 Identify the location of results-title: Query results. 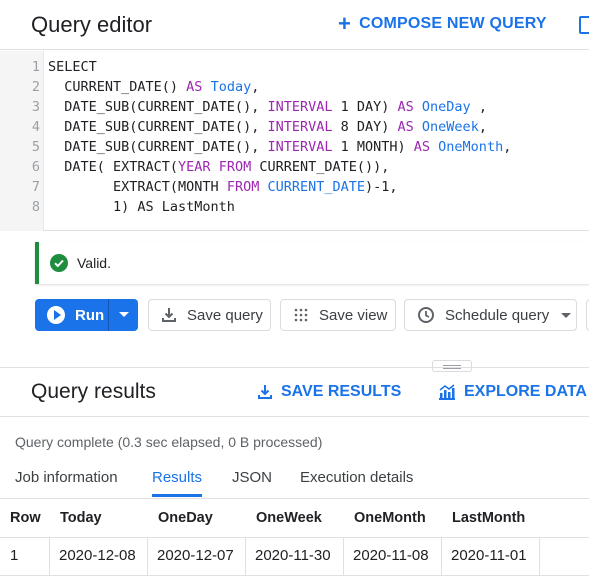
(93, 391).